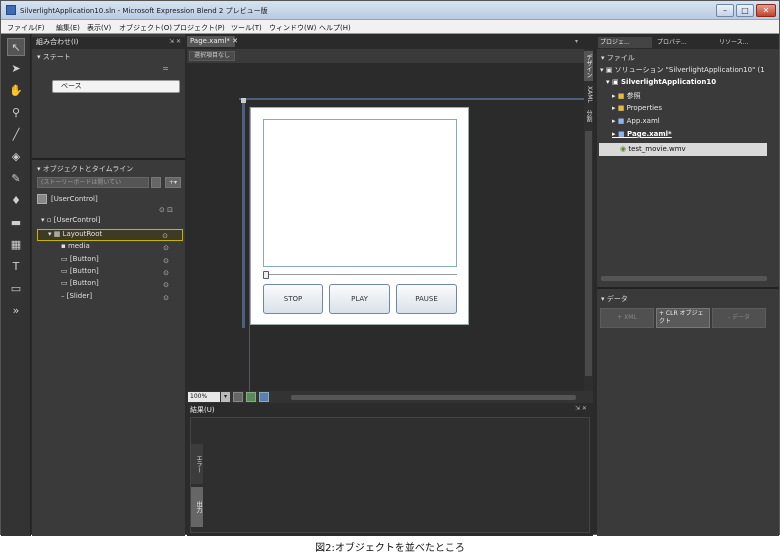 Image resolution: width=780 pixels, height=555 pixels. Describe the element at coordinates (643, 121) in the screenshot. I see `file-label: App.xaml` at that location.